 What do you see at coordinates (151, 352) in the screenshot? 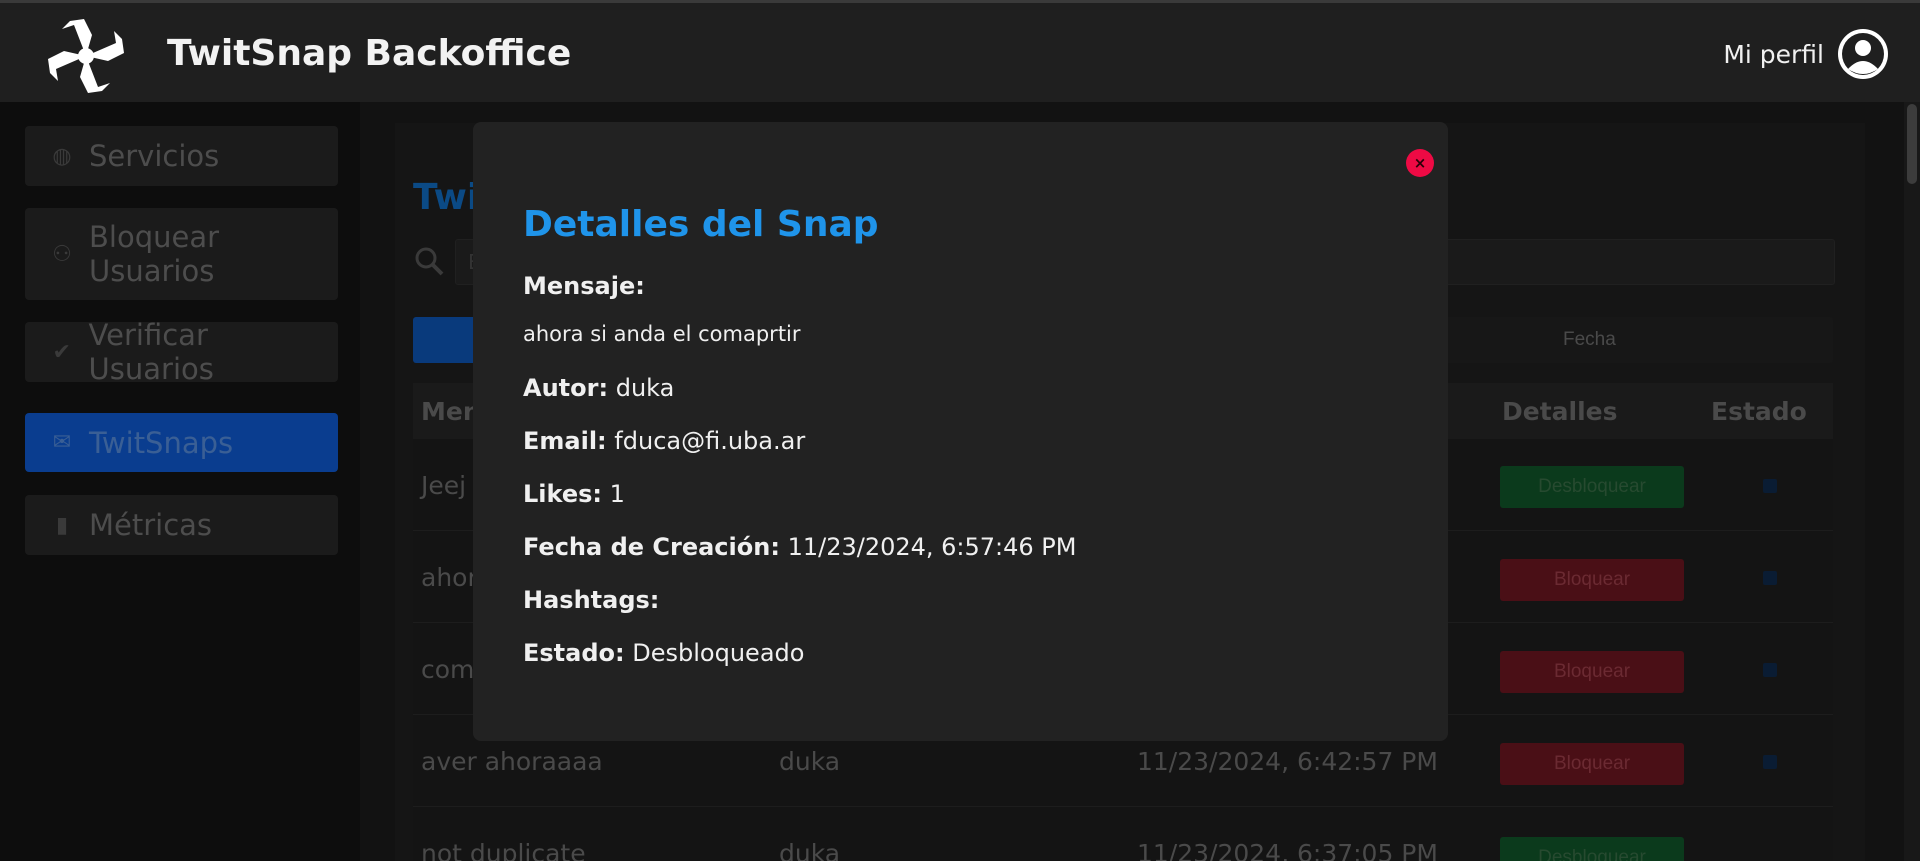
I see `sidebar-item-label: Verificar Usuarios` at bounding box center [151, 352].